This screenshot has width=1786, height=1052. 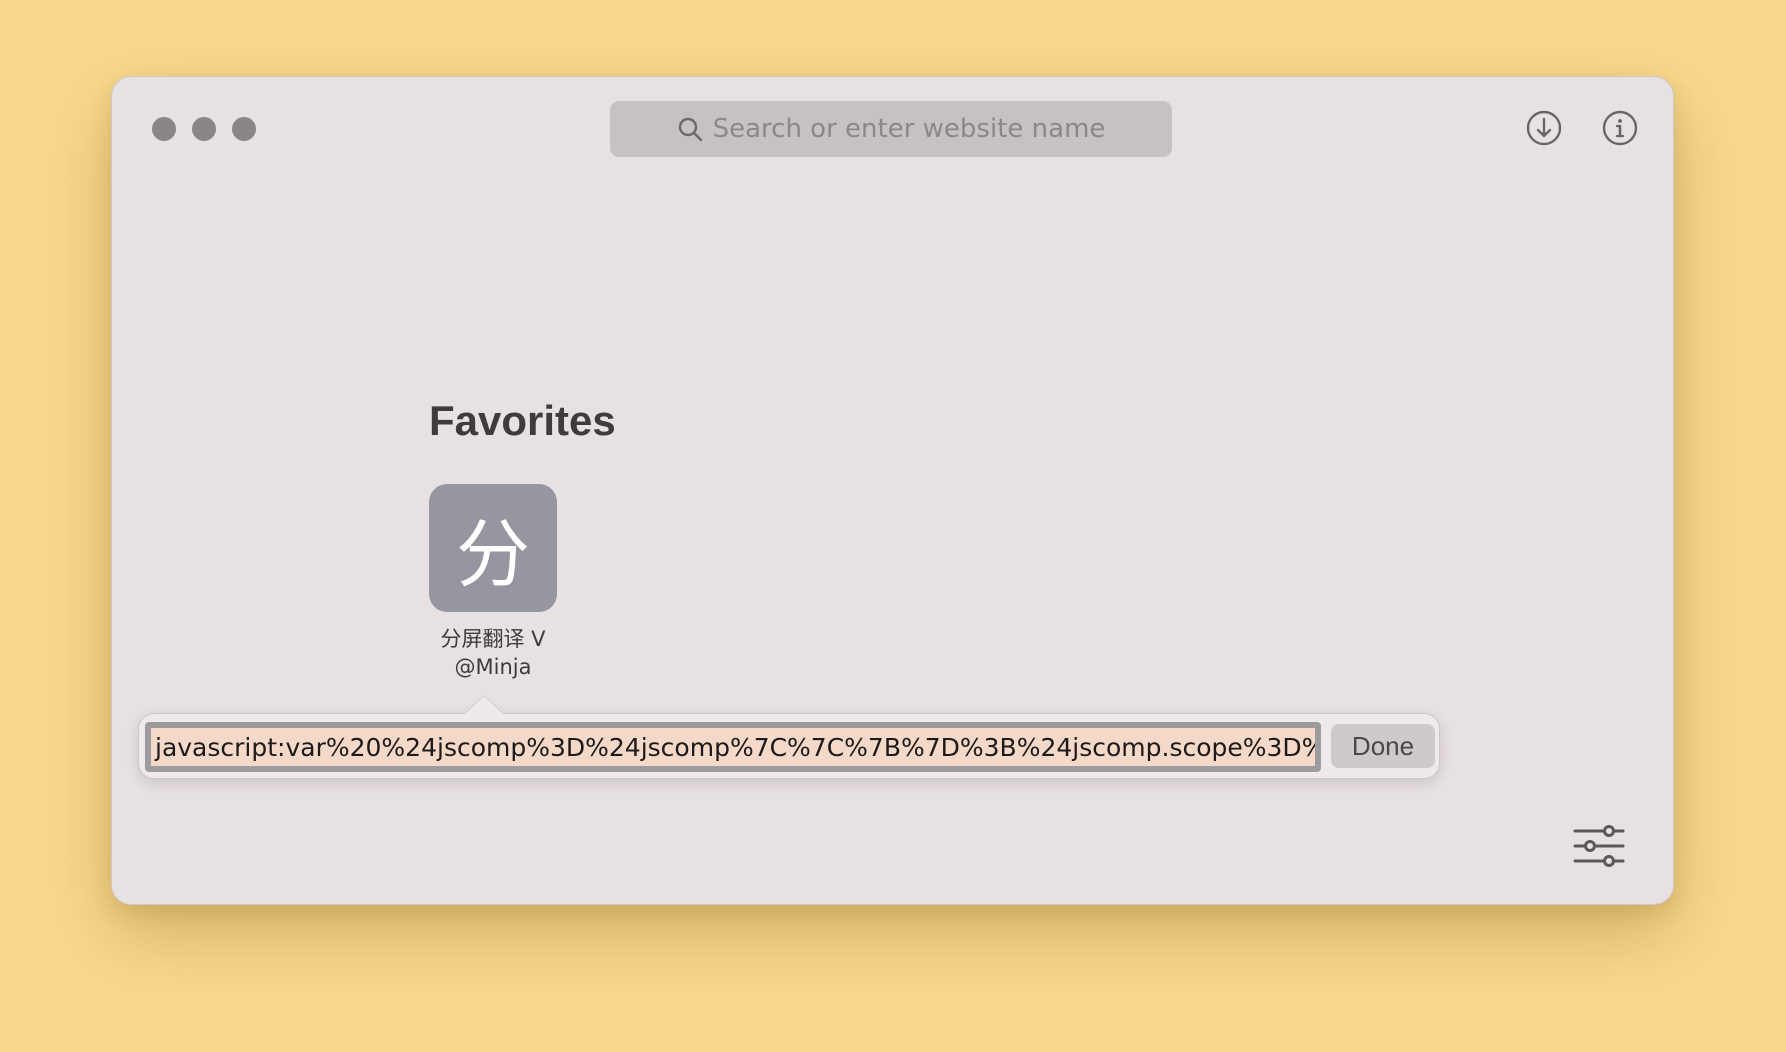 What do you see at coordinates (522, 420) in the screenshot?
I see `favorites-heading: Favorites` at bounding box center [522, 420].